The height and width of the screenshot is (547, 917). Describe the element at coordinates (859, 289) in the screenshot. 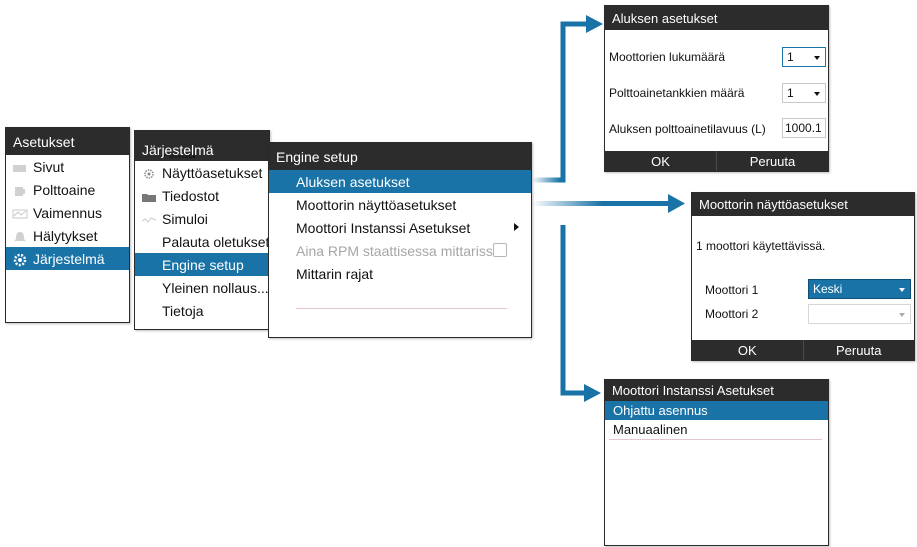

I see `engine-1-select: Keski` at that location.